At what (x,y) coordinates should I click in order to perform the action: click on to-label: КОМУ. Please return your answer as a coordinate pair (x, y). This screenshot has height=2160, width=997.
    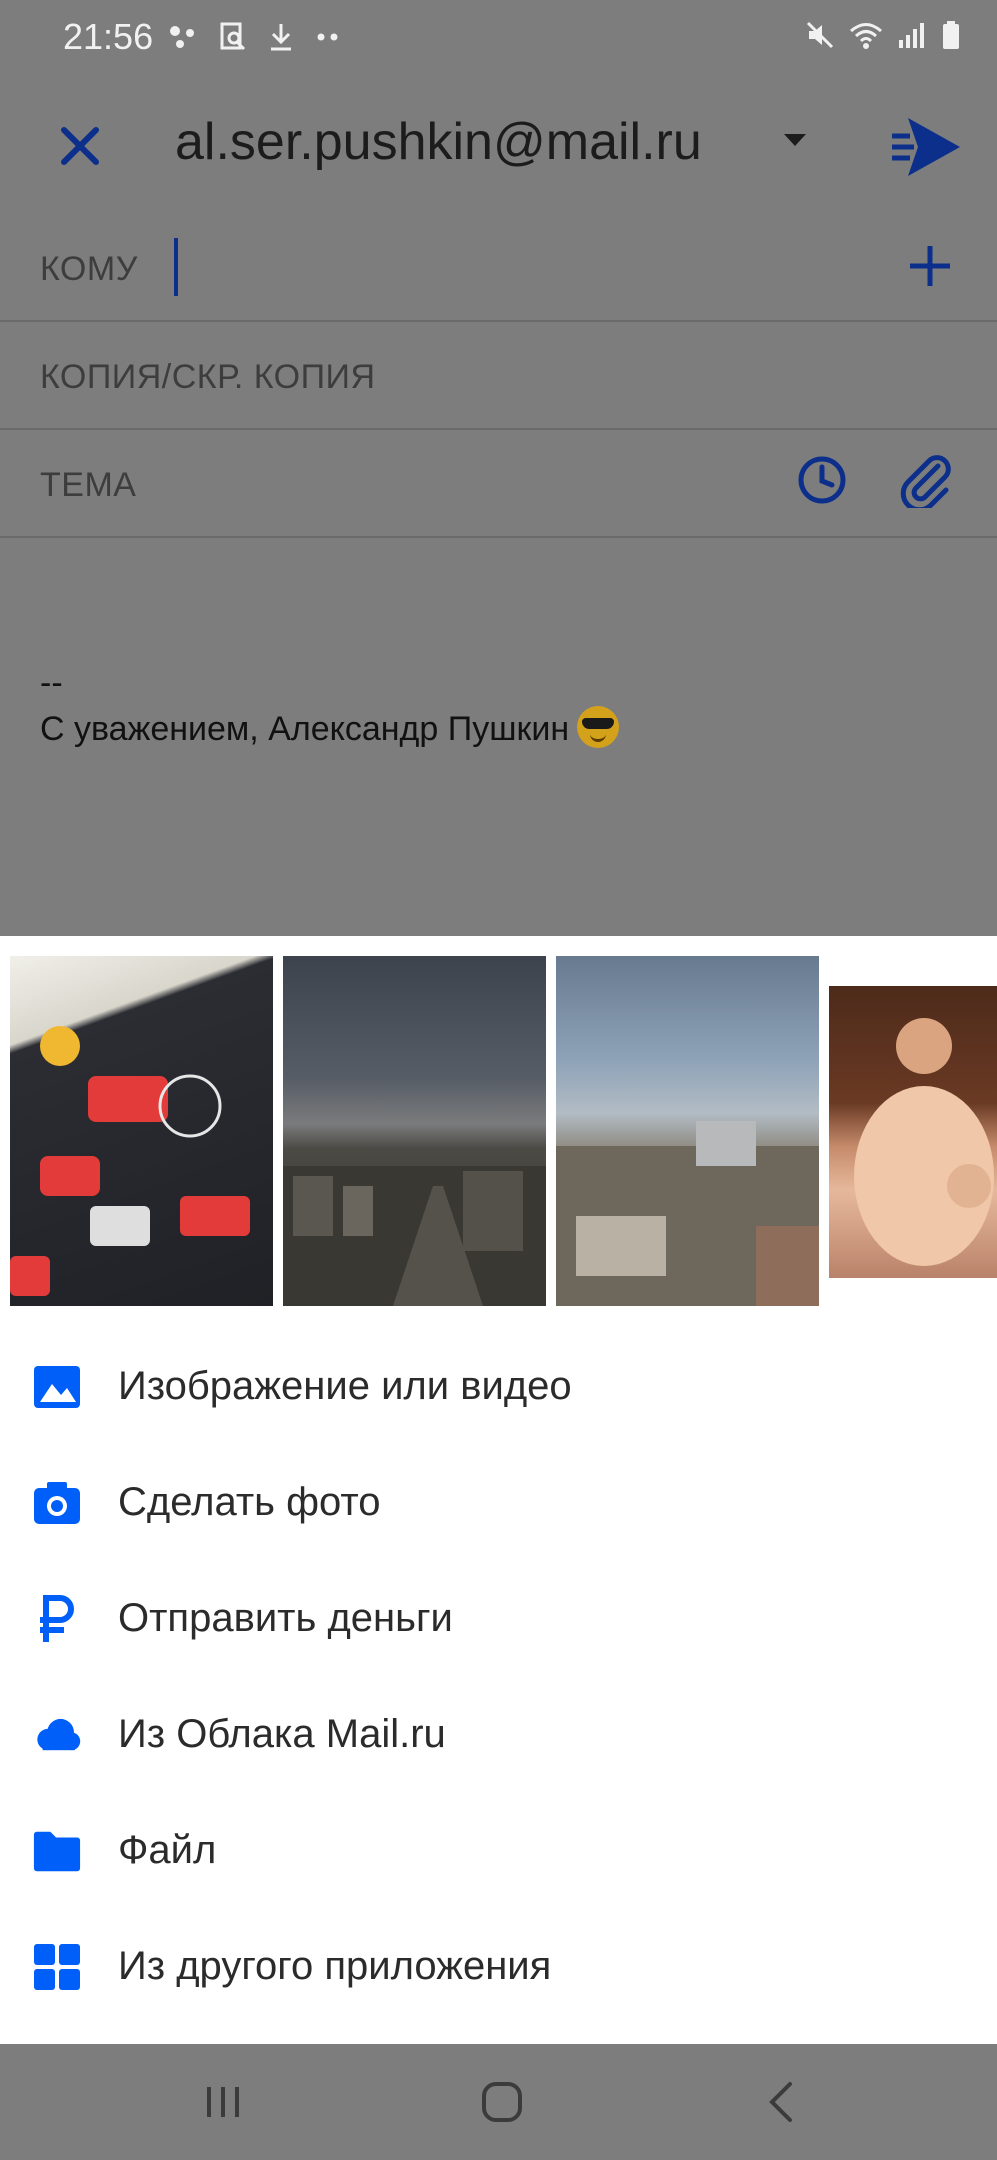
    Looking at the image, I should click on (89, 269).